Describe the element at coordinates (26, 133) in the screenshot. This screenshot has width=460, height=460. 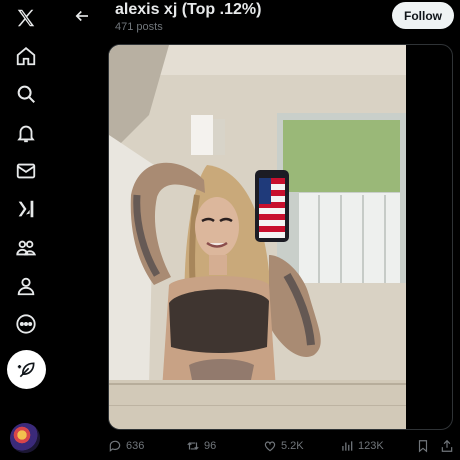
I see `bell-icon` at that location.